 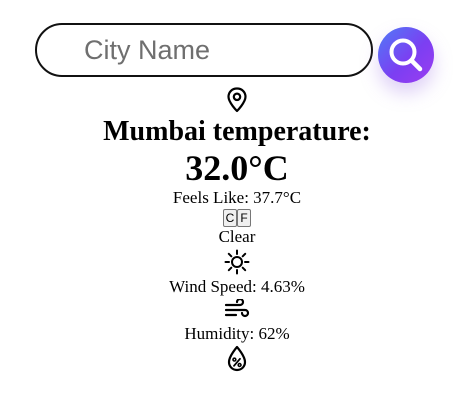 What do you see at coordinates (237, 286) in the screenshot?
I see `wind-speed-text: Wind Speed: 4.63%` at bounding box center [237, 286].